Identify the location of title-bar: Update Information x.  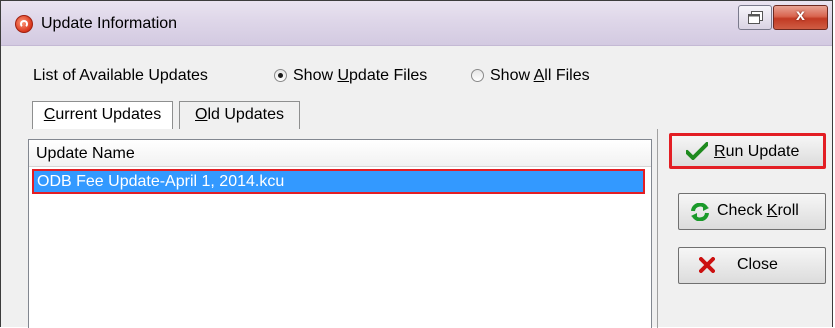
(416, 23).